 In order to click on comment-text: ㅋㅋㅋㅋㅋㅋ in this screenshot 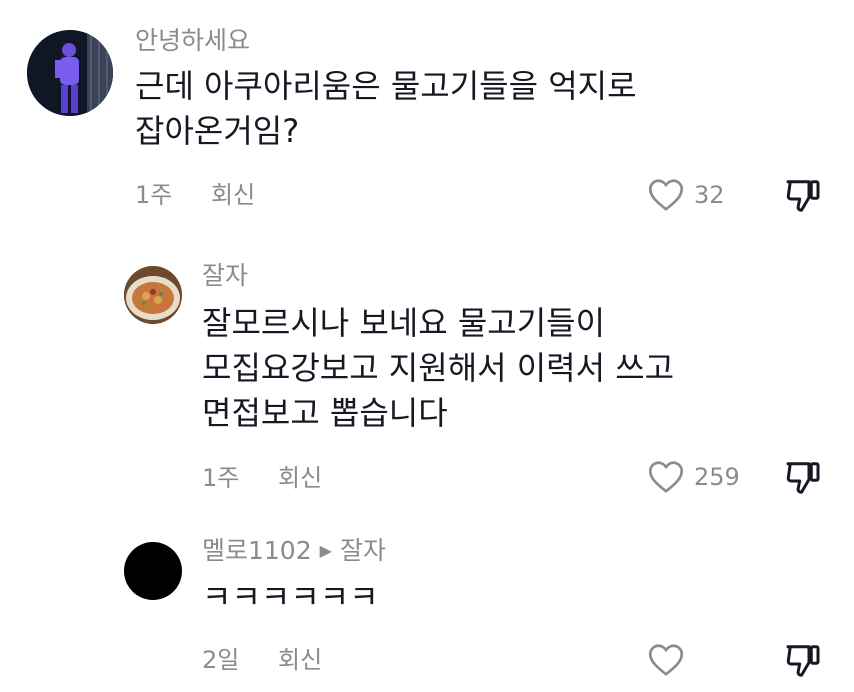, I will do `click(290, 597)`.